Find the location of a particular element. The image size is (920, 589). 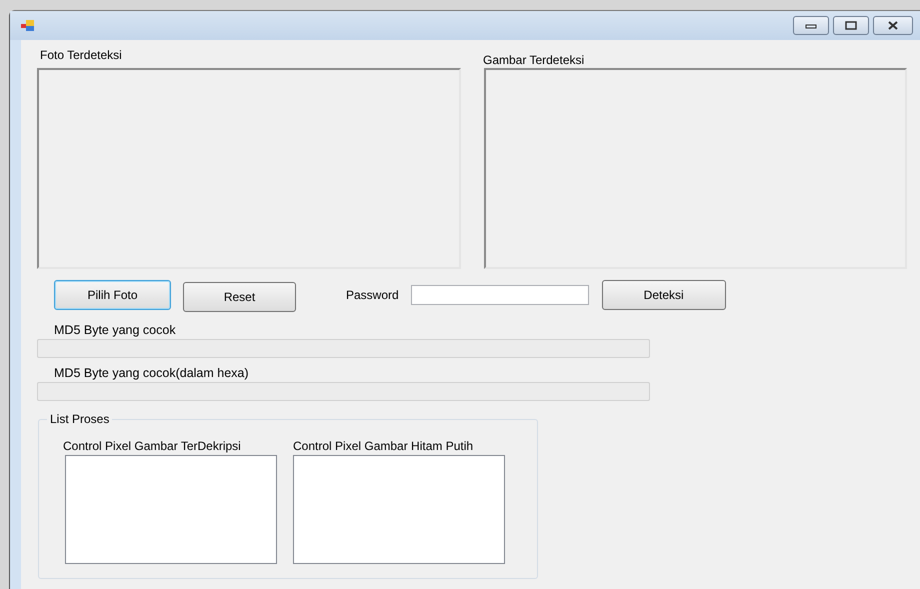

maximize-icon is located at coordinates (851, 25).